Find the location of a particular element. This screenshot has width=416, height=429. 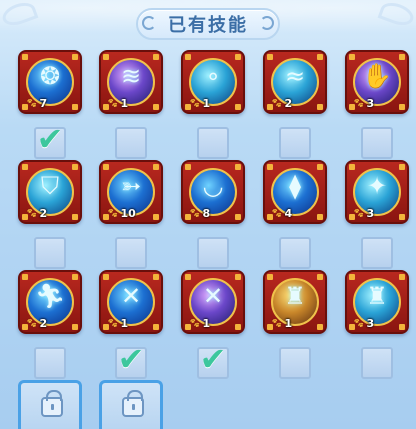

skill-card: ➳ 🐾︎ 10 is located at coordinates (131, 192).